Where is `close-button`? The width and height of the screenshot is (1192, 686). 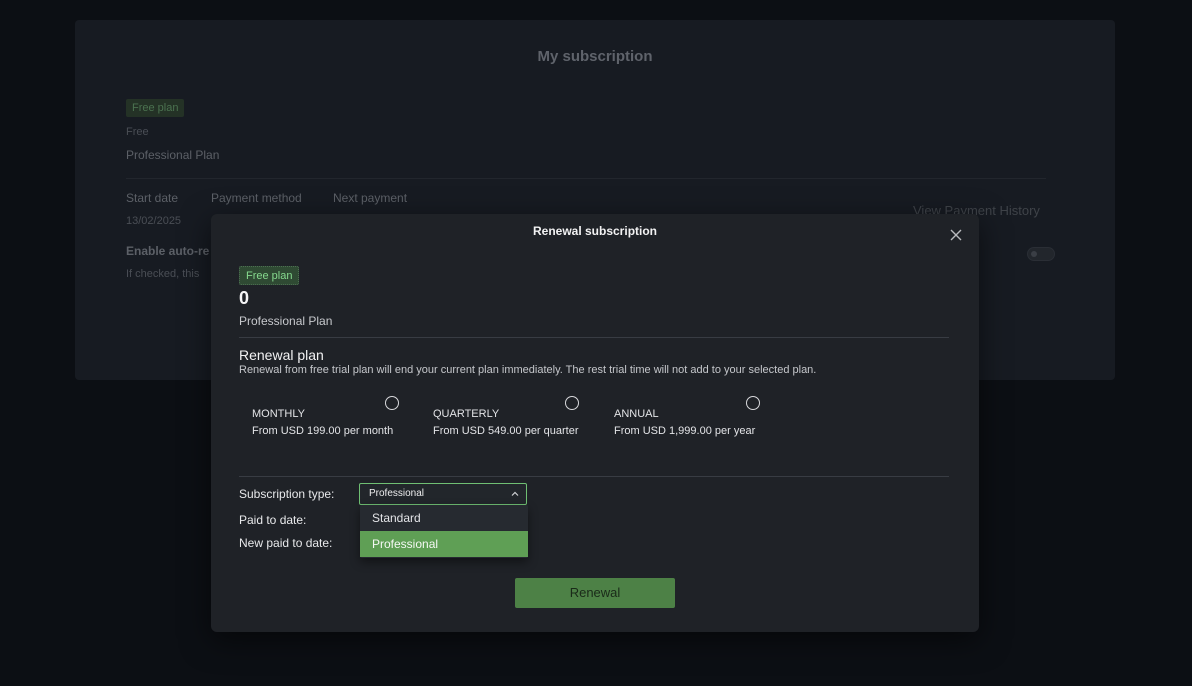
close-button is located at coordinates (956, 235).